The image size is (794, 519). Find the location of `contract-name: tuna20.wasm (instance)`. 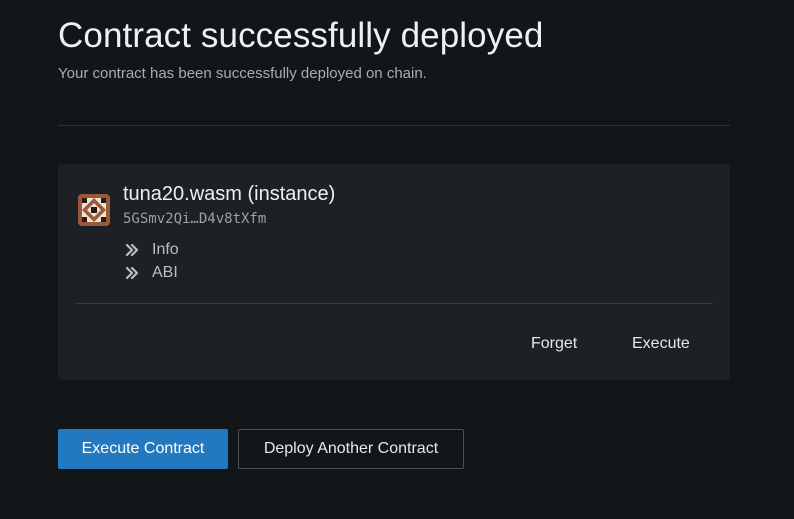

contract-name: tuna20.wasm (instance) is located at coordinates (229, 194).